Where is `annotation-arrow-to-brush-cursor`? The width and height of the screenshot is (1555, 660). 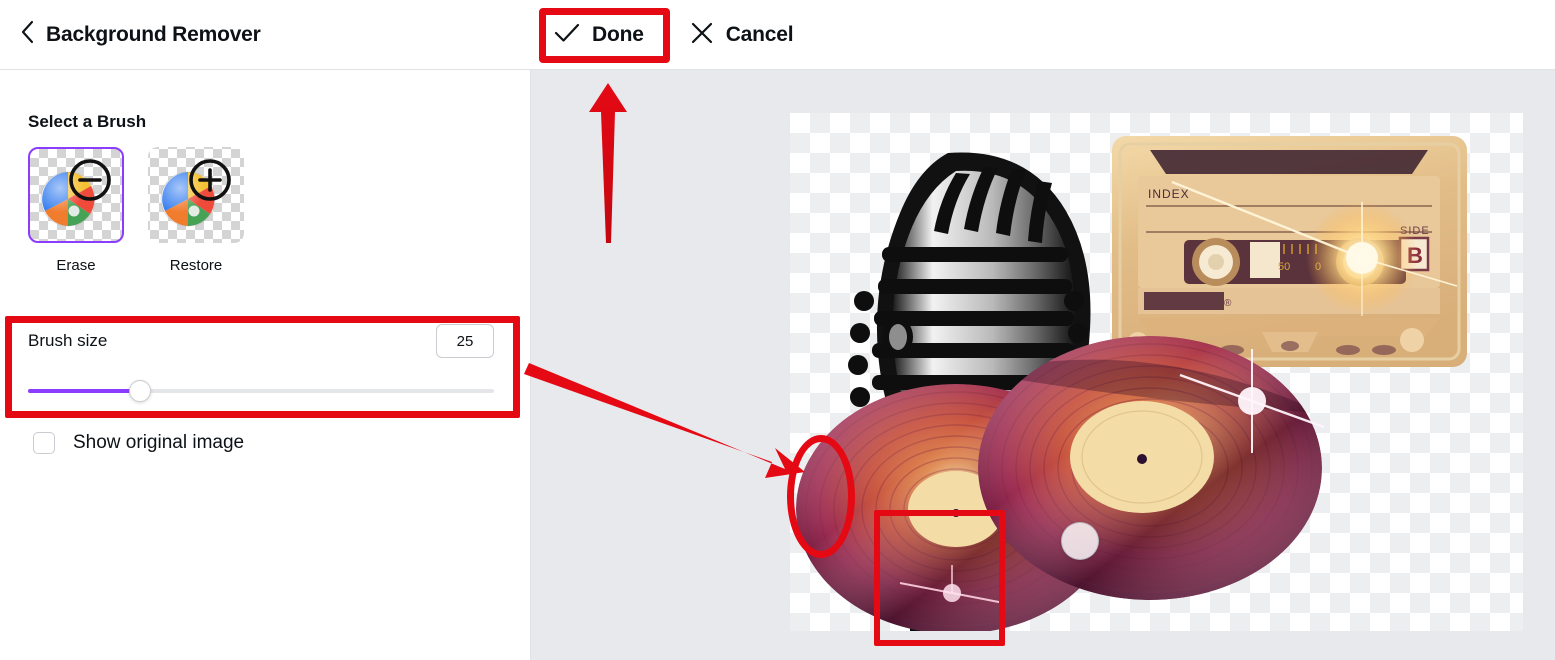 annotation-arrow-to-brush-cursor is located at coordinates (664, 420).